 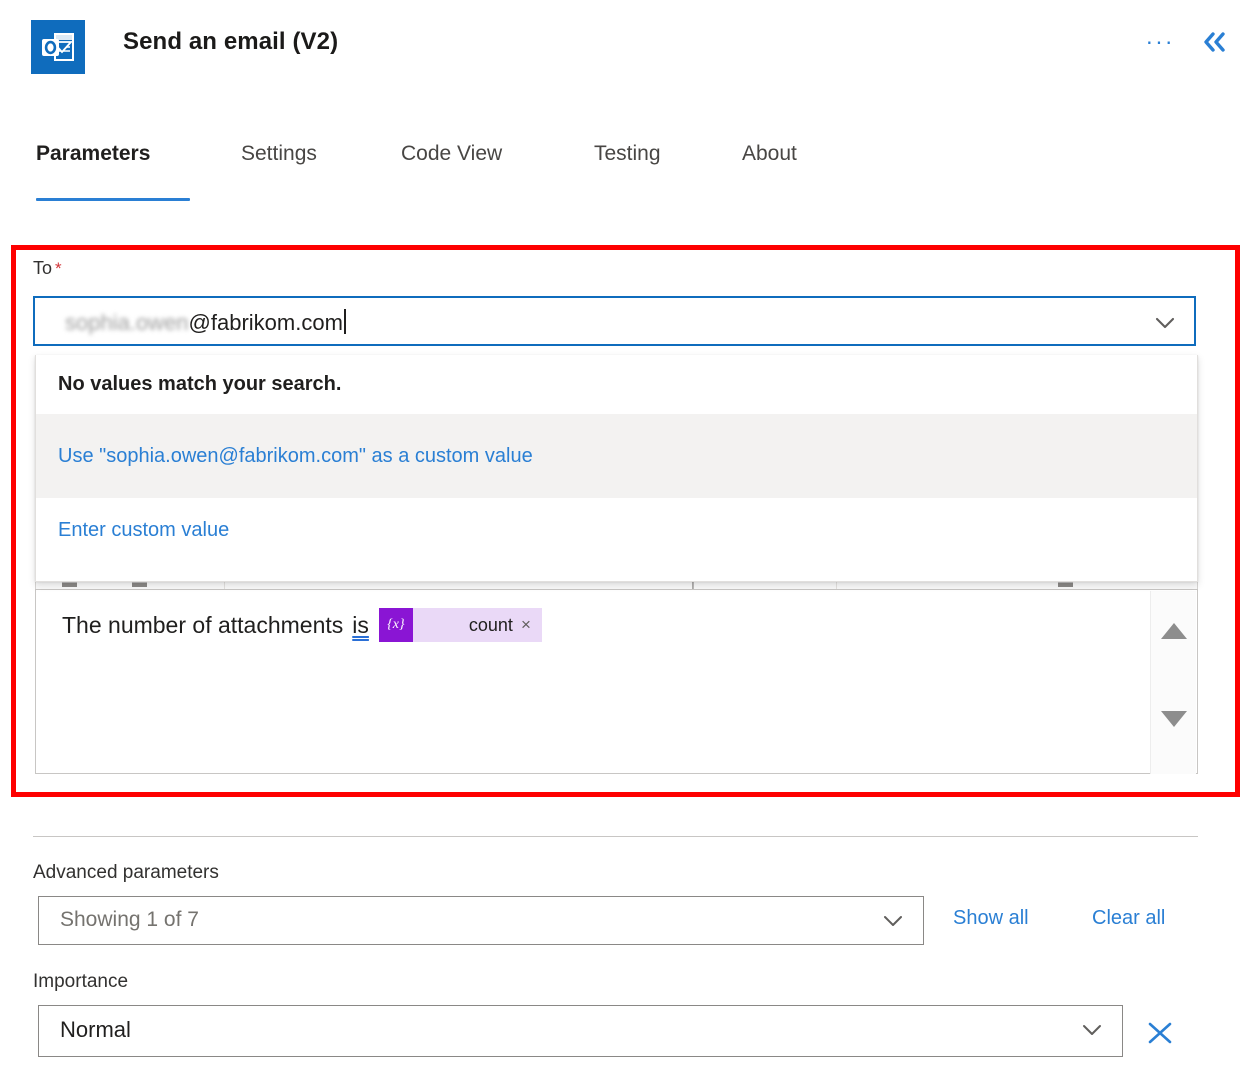 I want to click on expression-icon: {x}, so click(x=395, y=625).